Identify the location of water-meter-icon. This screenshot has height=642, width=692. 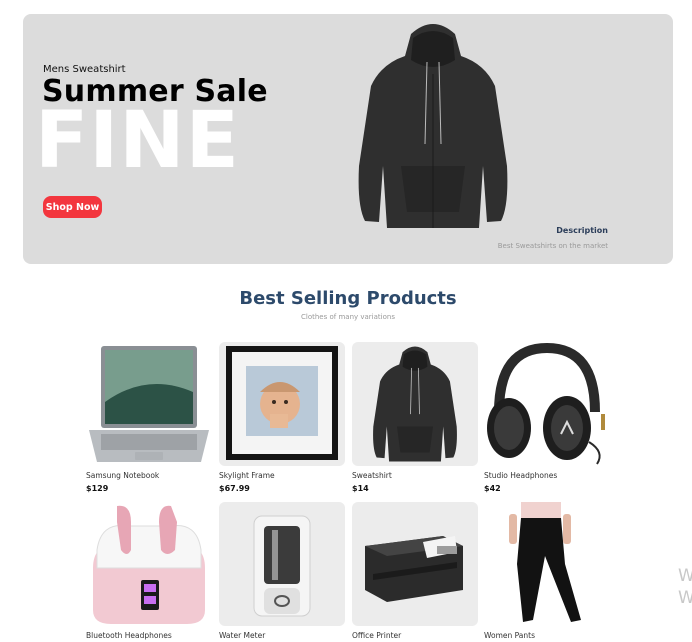
(282, 566).